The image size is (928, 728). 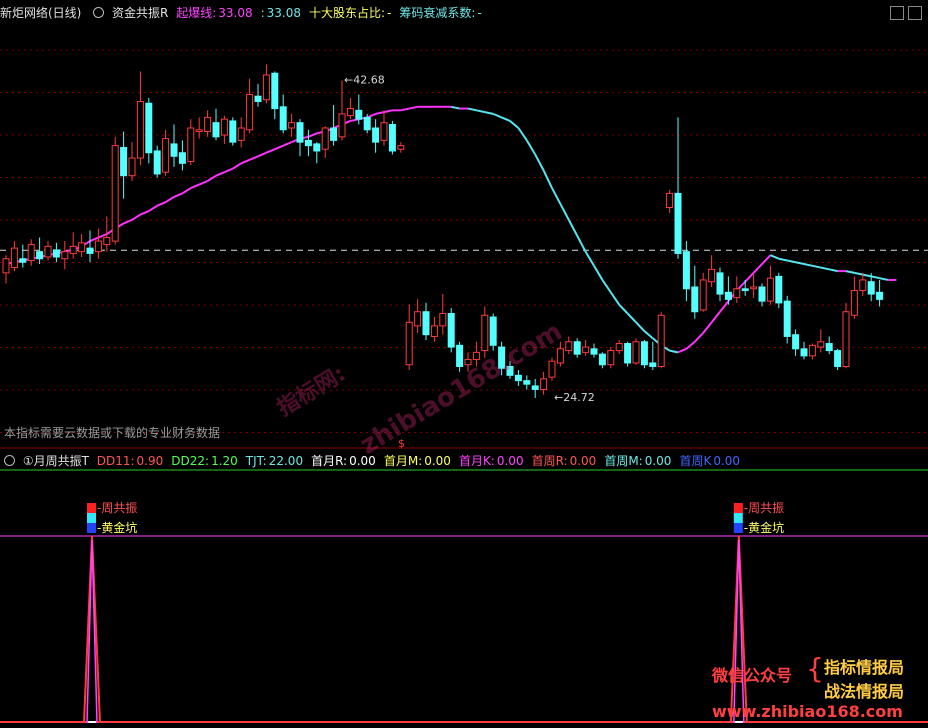 I want to click on header-item-label: 首月M:, so click(x=403, y=461).